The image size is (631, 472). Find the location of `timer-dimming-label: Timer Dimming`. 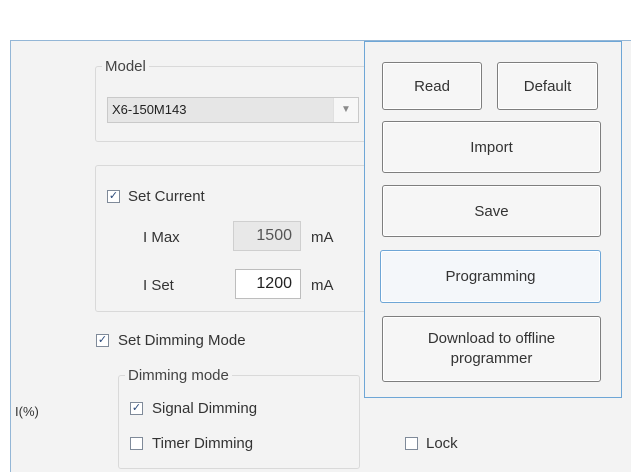

timer-dimming-label: Timer Dimming is located at coordinates (203, 443).